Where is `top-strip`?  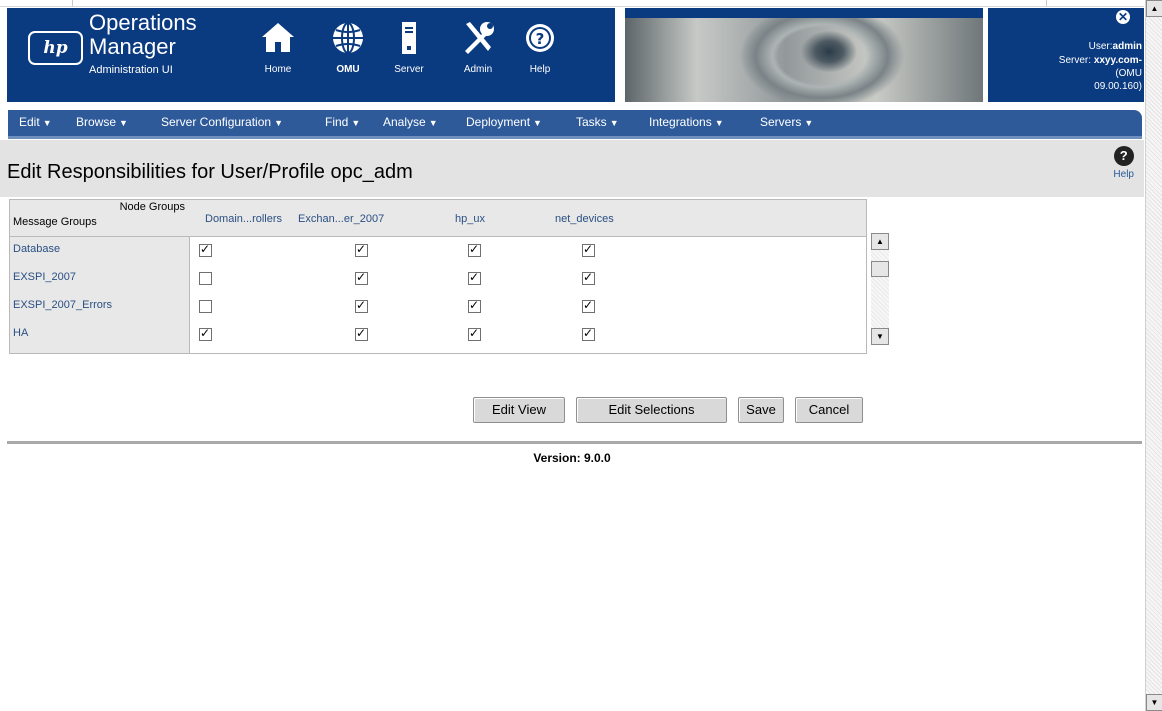 top-strip is located at coordinates (572, 3).